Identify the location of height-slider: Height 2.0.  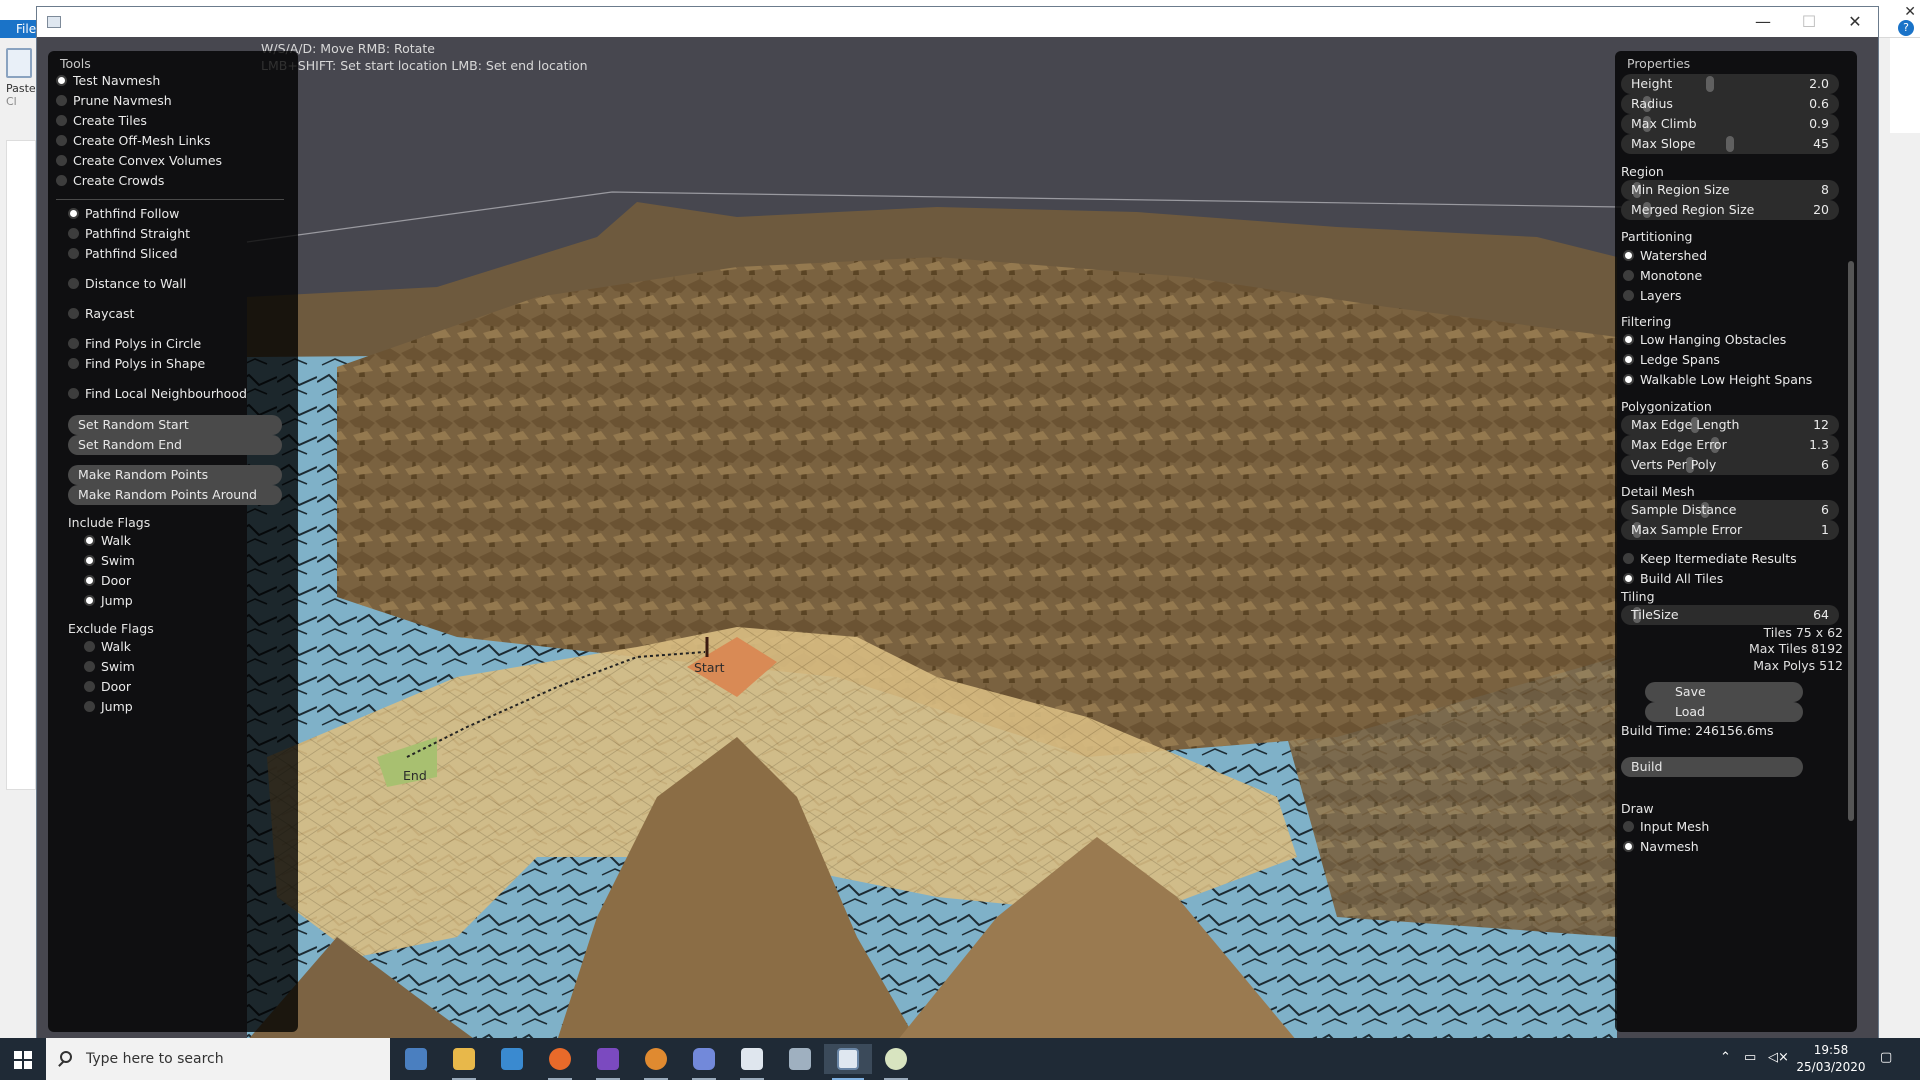
(1730, 84).